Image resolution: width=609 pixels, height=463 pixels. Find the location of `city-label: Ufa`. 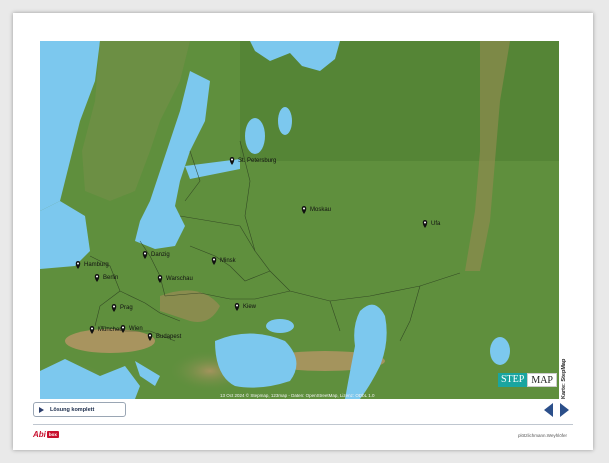

city-label: Ufa is located at coordinates (436, 224).